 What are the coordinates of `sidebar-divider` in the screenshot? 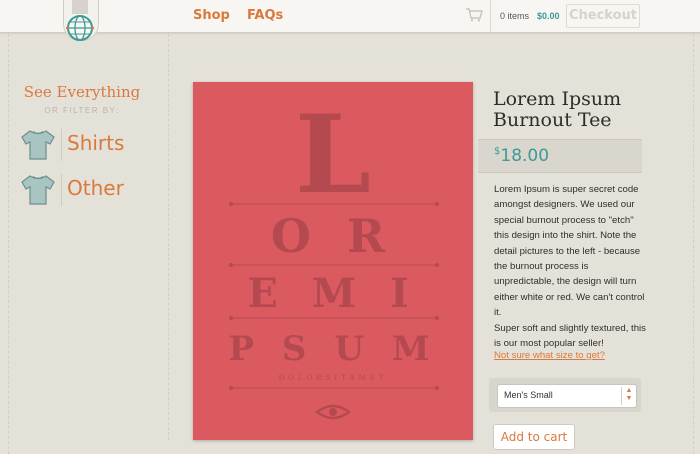 It's located at (169, 237).